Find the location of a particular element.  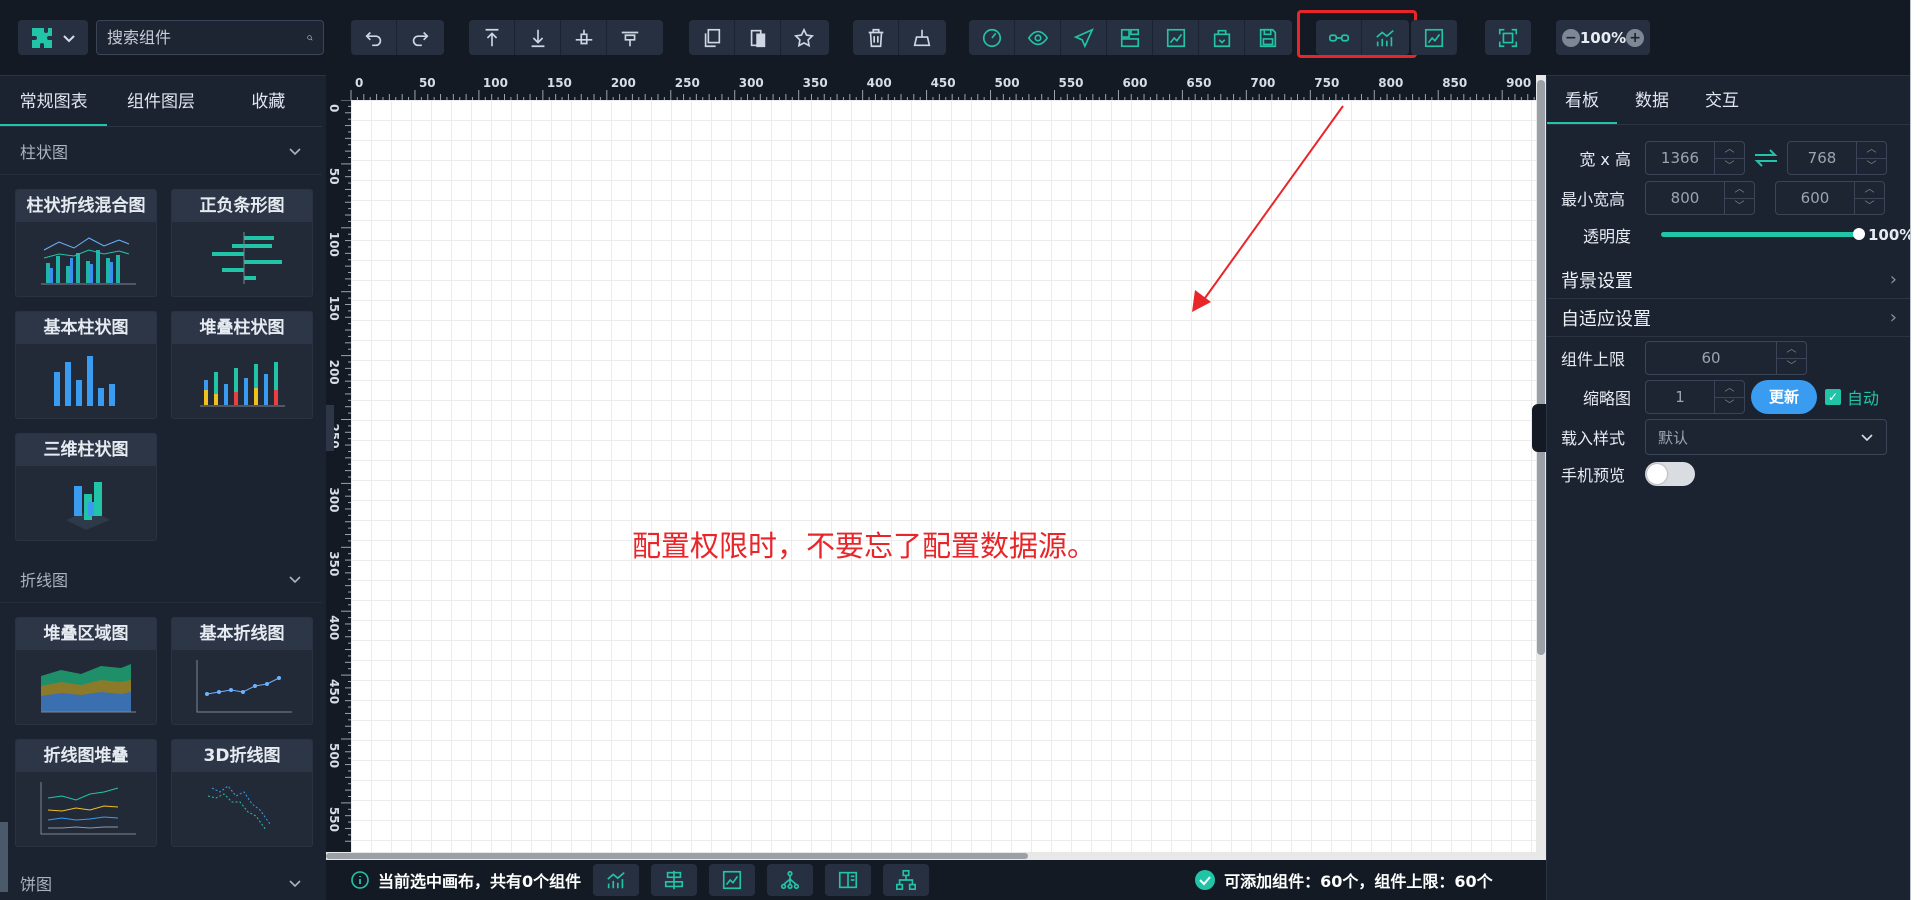

card-title: 折线图堆叠 is located at coordinates (86, 756).